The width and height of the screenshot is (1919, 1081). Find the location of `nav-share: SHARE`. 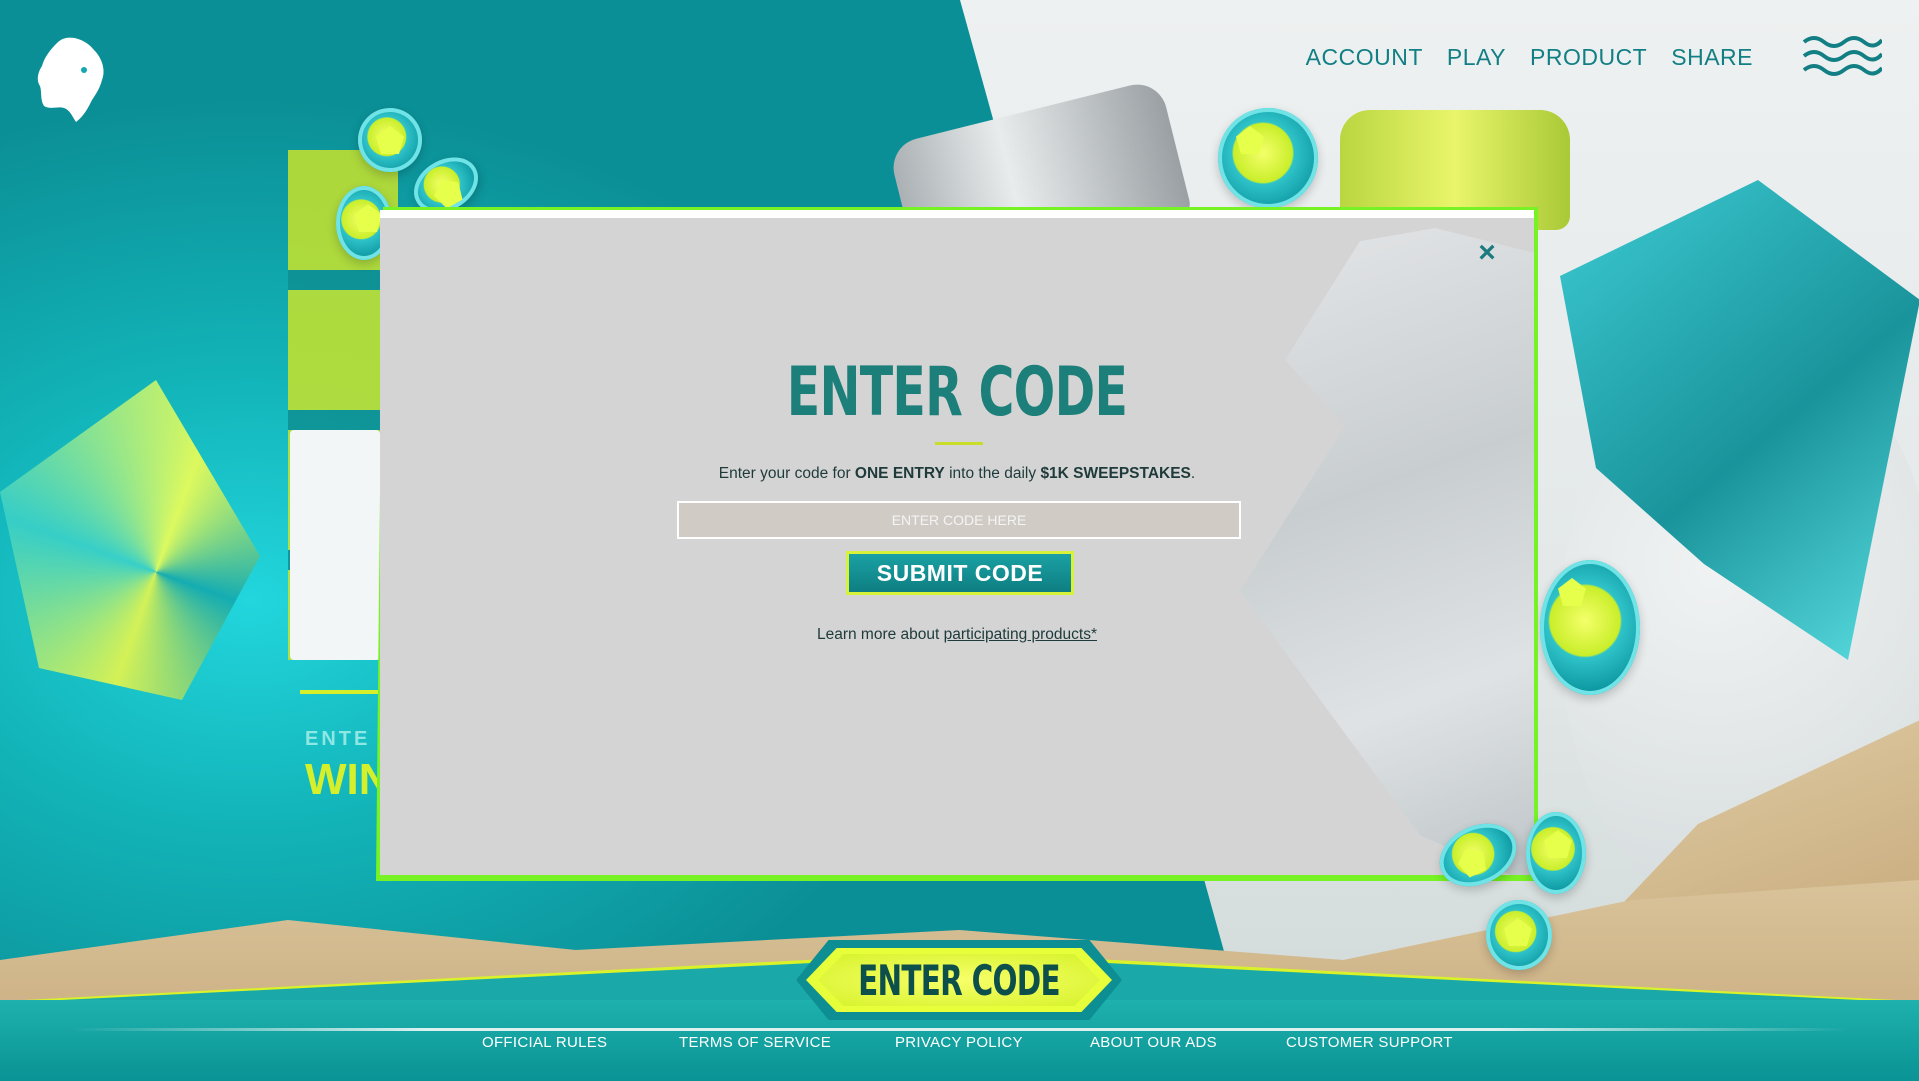

nav-share: SHARE is located at coordinates (1712, 57).